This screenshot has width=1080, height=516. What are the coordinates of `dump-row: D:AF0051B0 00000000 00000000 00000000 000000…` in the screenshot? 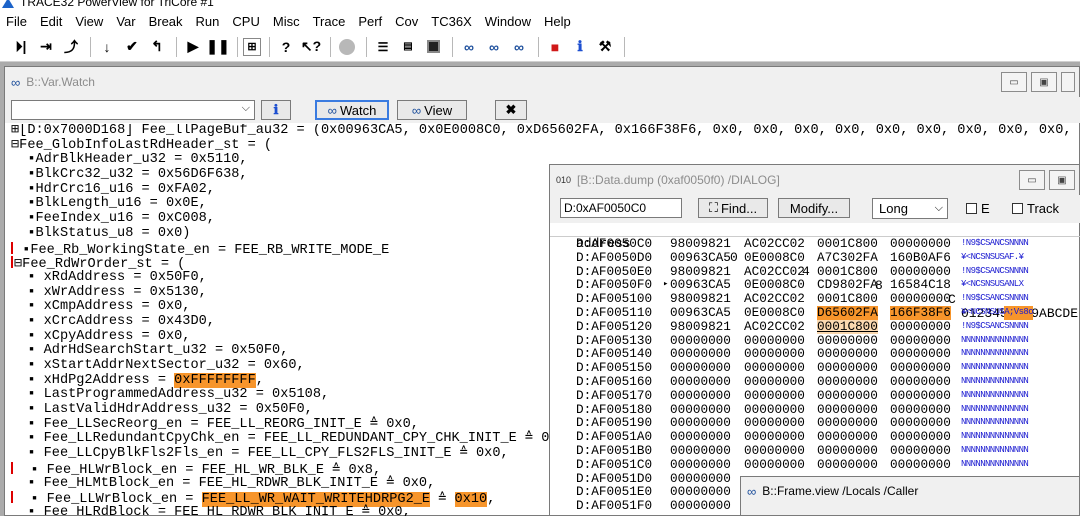 It's located at (815, 451).